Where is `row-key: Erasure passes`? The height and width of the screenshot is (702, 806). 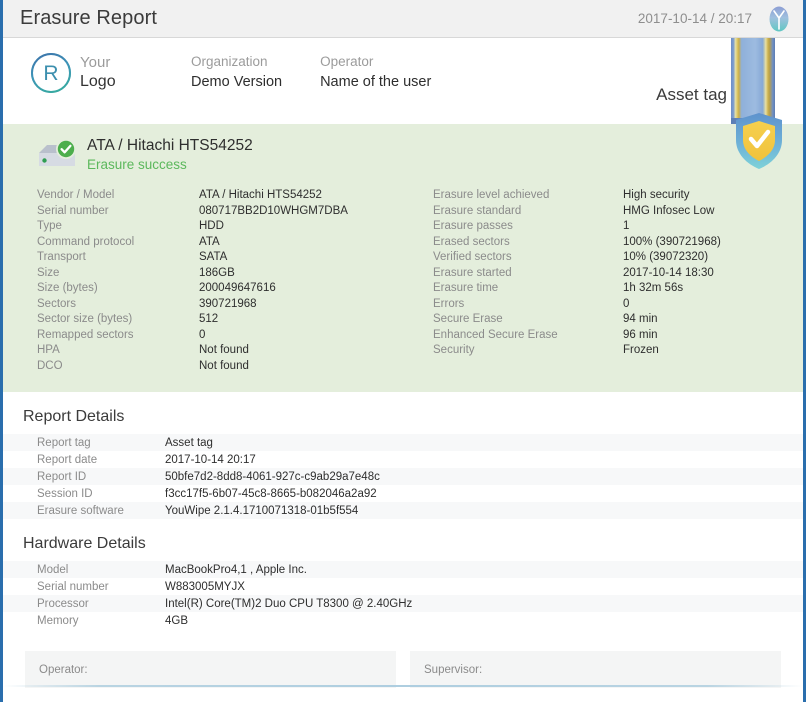
row-key: Erasure passes is located at coordinates (473, 226).